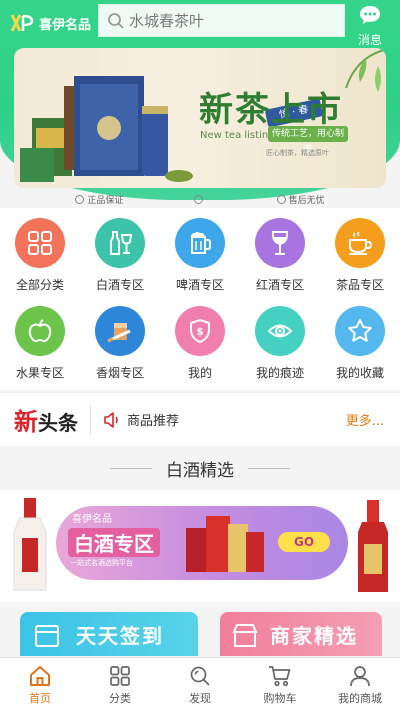  I want to click on liquor-banner-subtitle: 一站式名酒选购平台, so click(101, 563).